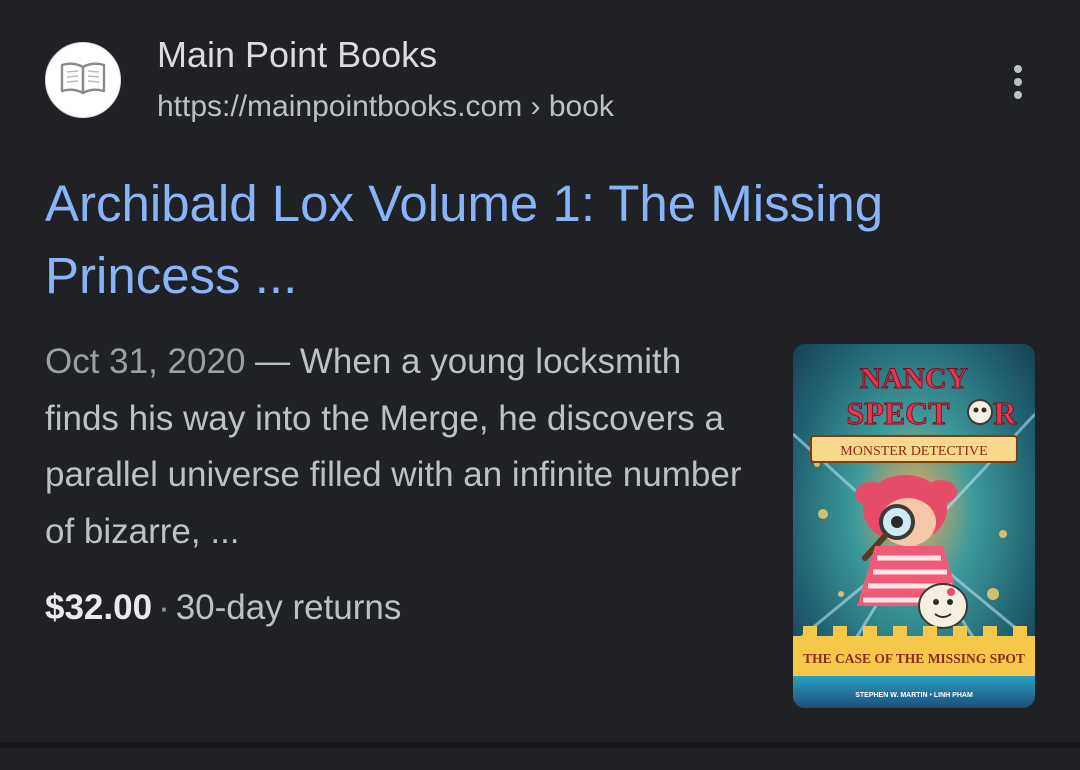  What do you see at coordinates (297, 55) in the screenshot?
I see `site-name: Main Point Books` at bounding box center [297, 55].